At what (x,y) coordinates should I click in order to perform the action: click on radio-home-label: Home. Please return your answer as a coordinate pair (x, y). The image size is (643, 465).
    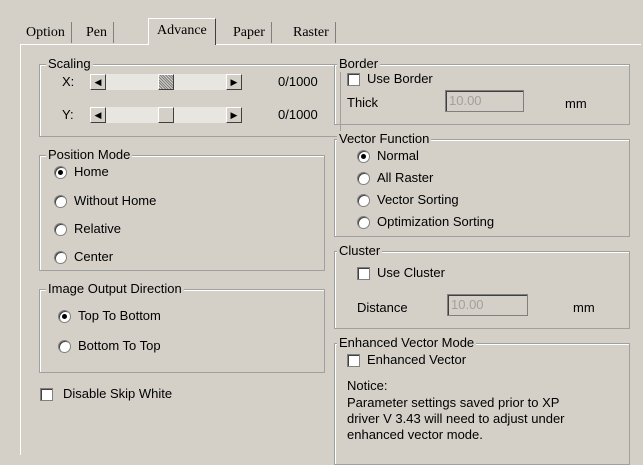
    Looking at the image, I should click on (91, 171).